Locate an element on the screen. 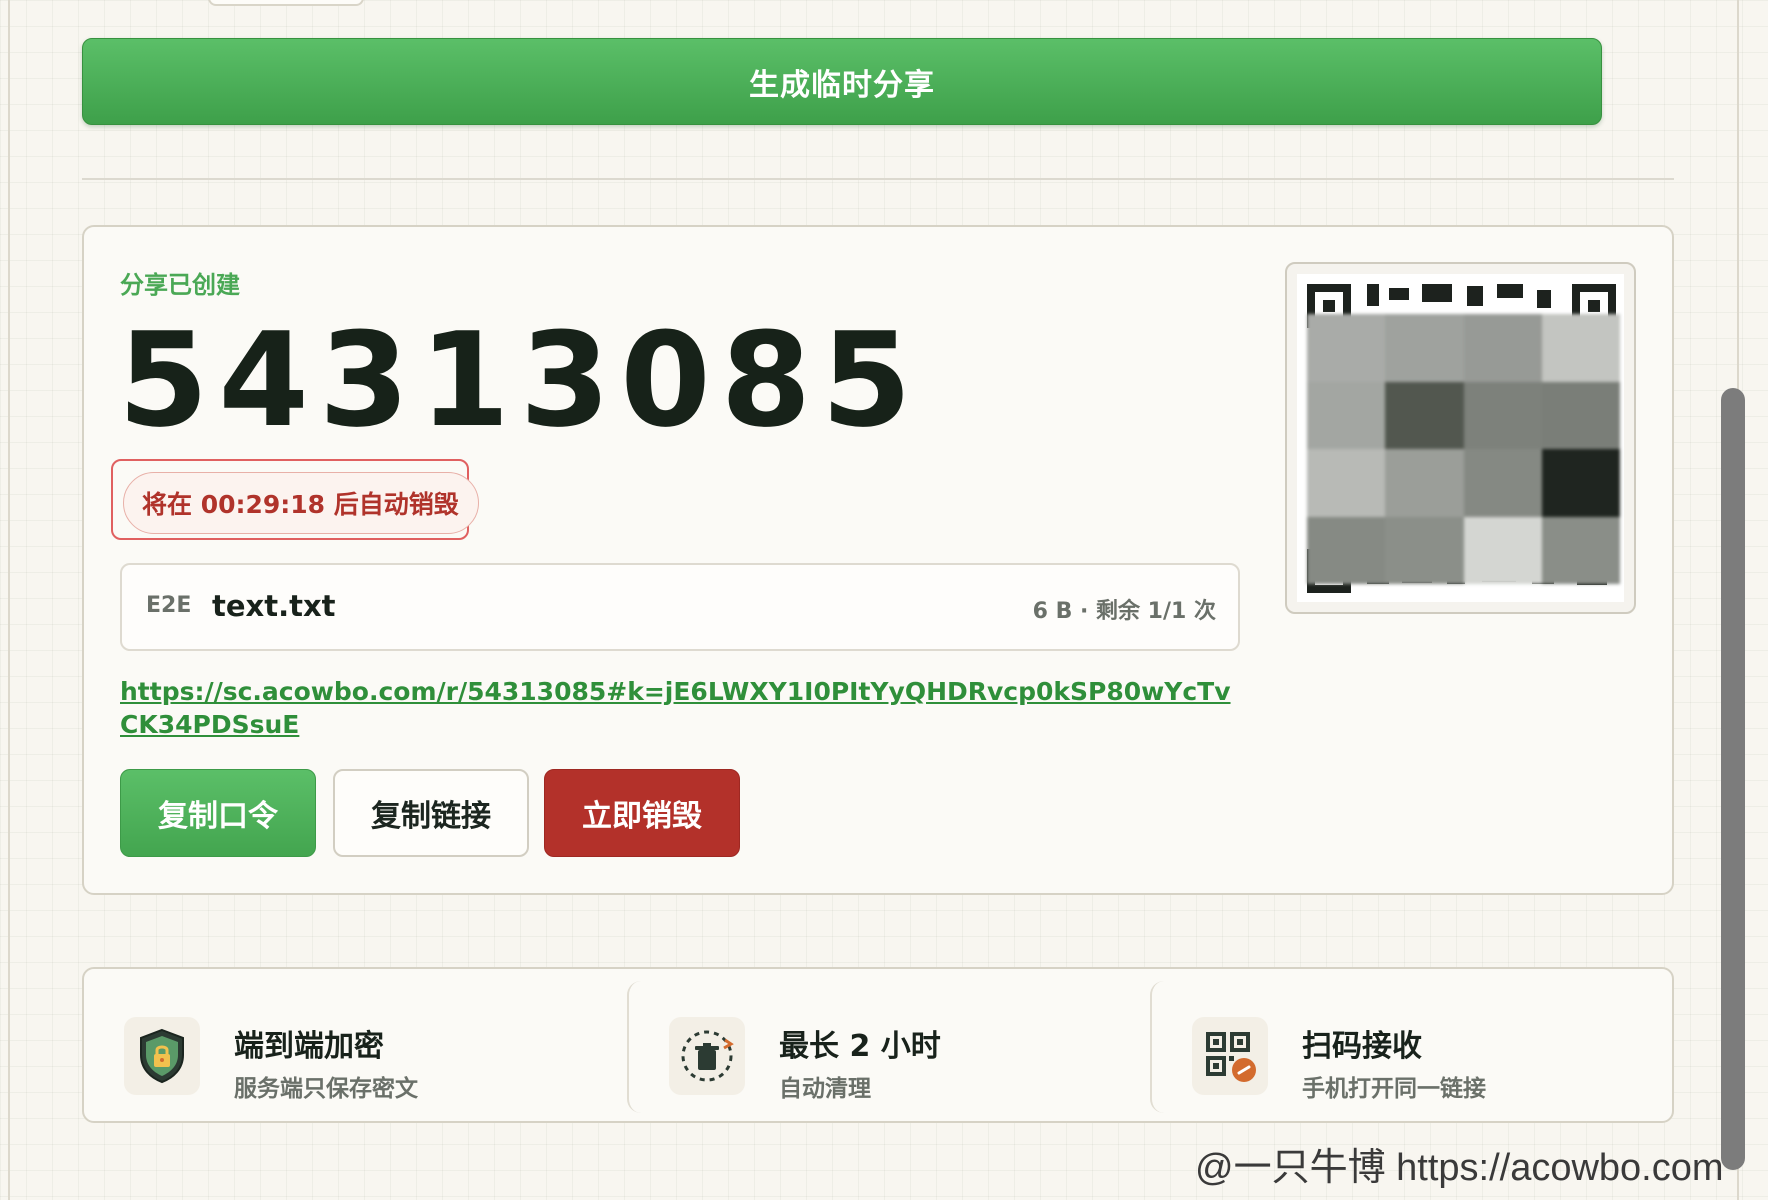 Image resolution: width=1768 pixels, height=1200 pixels. countdown-badge: 将在 00:29:18 后自动销毁 is located at coordinates (301, 503).